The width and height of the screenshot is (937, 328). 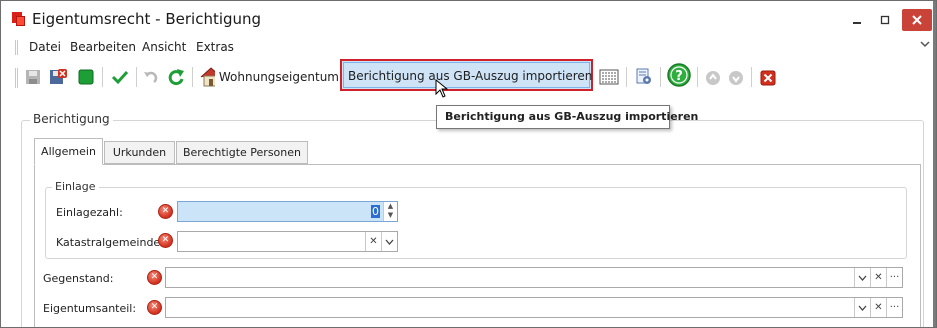 I want to click on help-button: ?, so click(x=679, y=75).